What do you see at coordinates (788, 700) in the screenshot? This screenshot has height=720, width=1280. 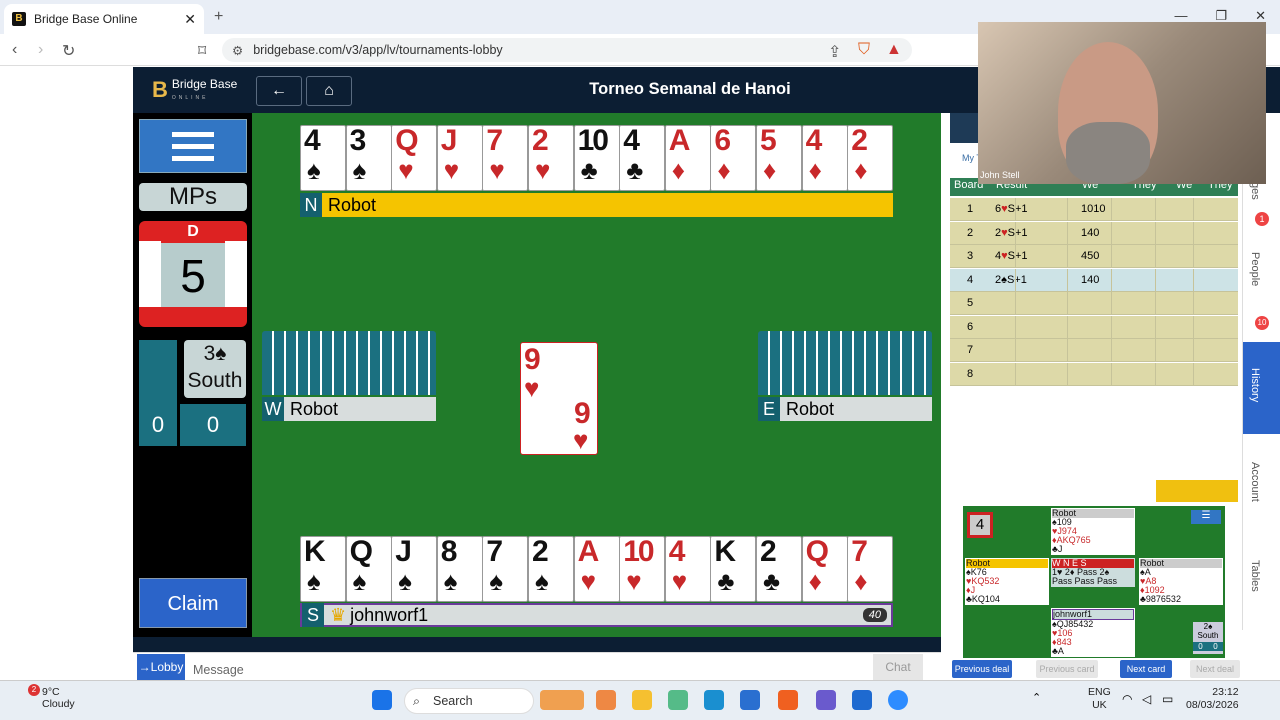 I see `brave-icon` at bounding box center [788, 700].